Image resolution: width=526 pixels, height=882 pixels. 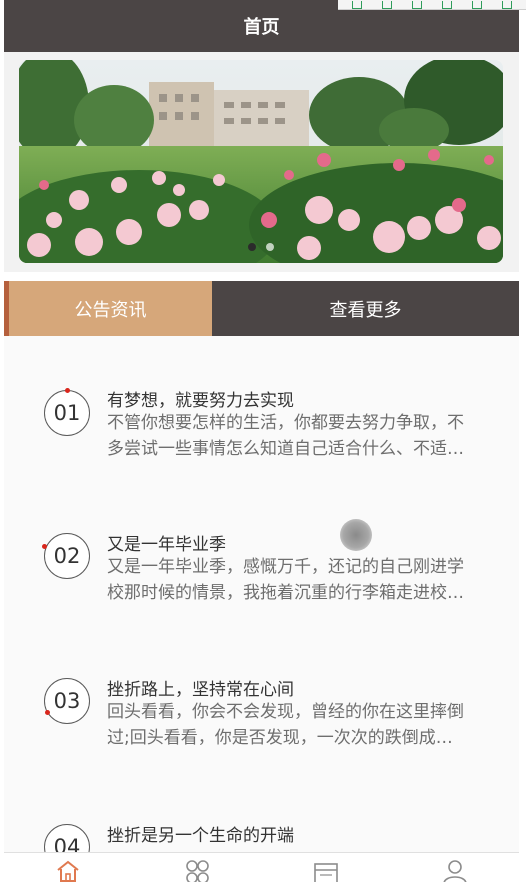 I want to click on item-title: 又是一年毕业季, so click(x=166, y=545).